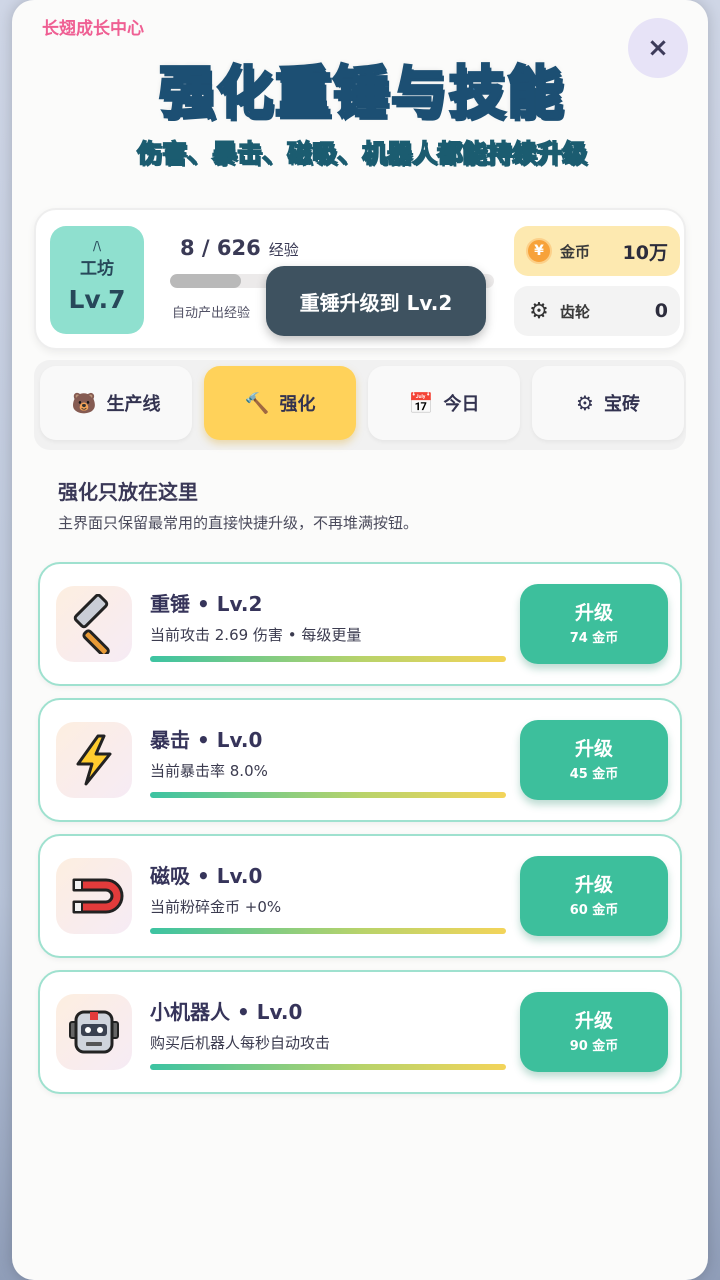 The image size is (720, 1280). I want to click on upgrade-cost: 60 金币, so click(594, 910).